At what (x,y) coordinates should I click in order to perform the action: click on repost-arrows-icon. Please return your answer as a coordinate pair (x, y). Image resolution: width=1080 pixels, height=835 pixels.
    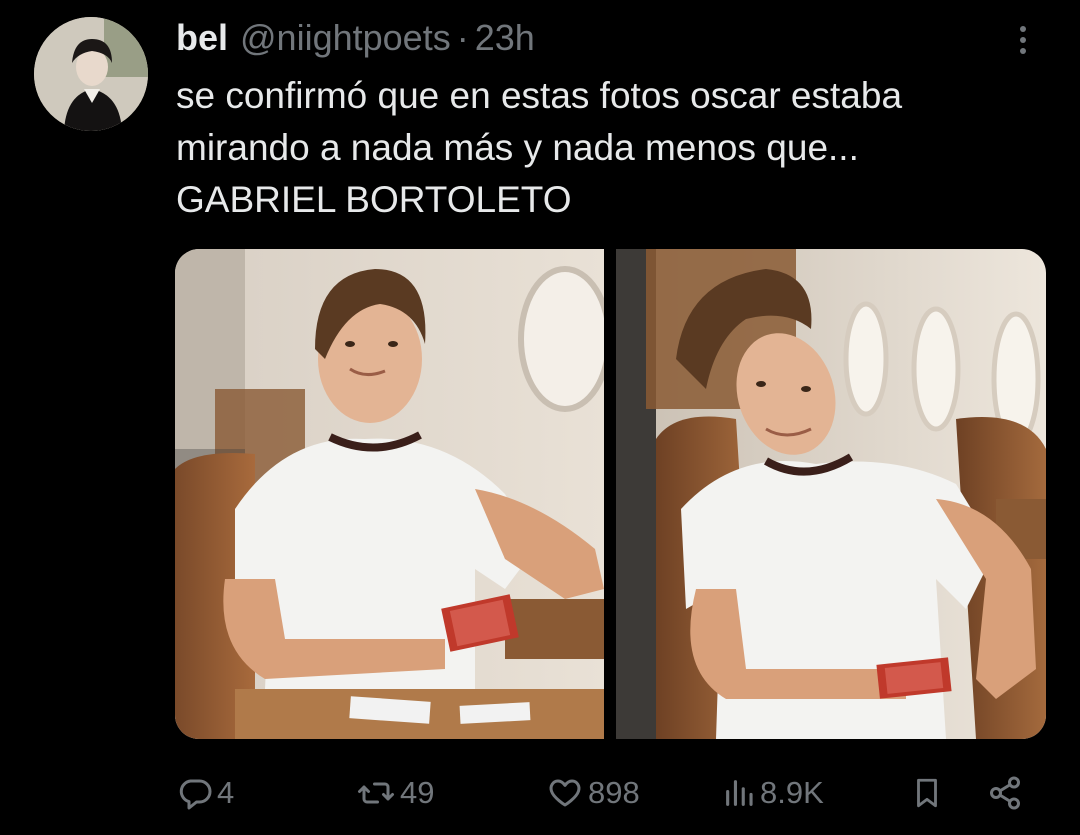
    Looking at the image, I should click on (376, 793).